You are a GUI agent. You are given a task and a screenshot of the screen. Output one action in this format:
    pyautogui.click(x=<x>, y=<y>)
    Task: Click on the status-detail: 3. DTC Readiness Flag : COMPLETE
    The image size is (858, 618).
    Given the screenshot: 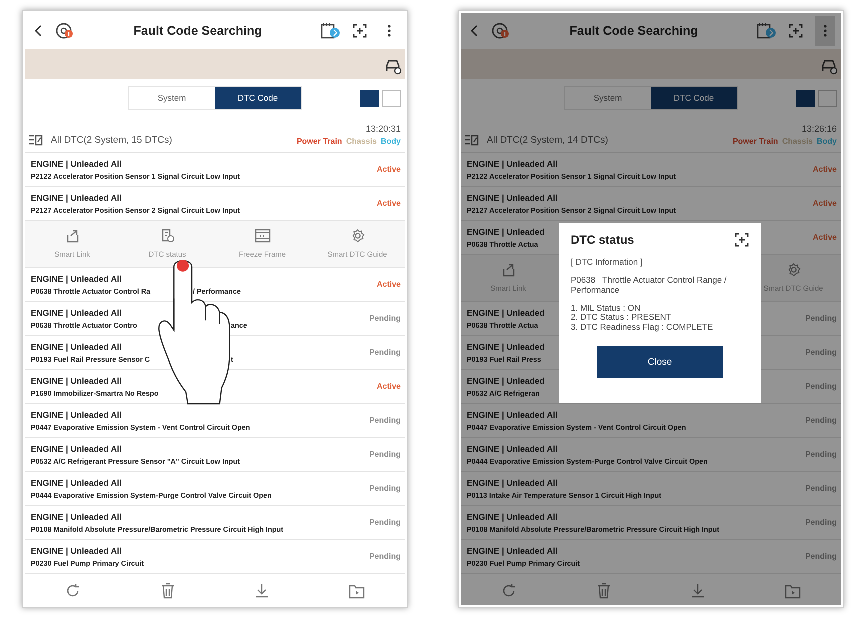 What is the action you would take?
    pyautogui.click(x=642, y=327)
    